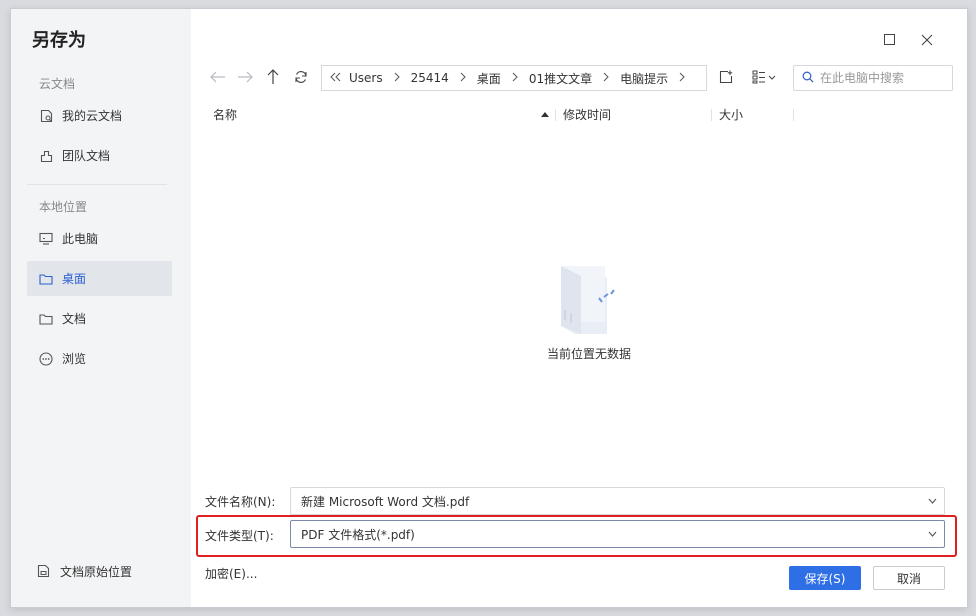  I want to click on search-icon, so click(808, 78).